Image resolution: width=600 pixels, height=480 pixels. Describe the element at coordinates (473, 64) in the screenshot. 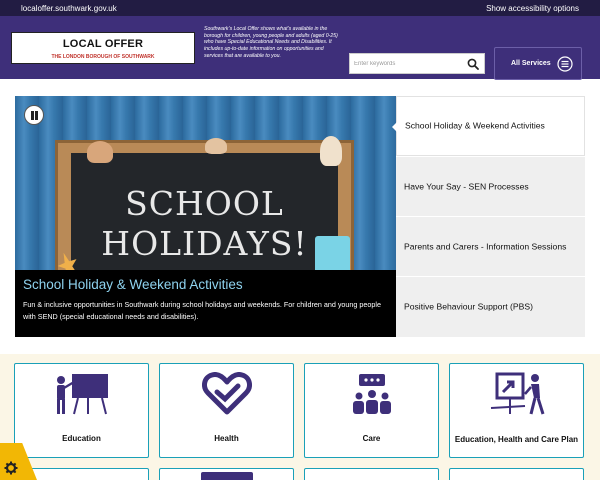

I see `search-icon` at that location.